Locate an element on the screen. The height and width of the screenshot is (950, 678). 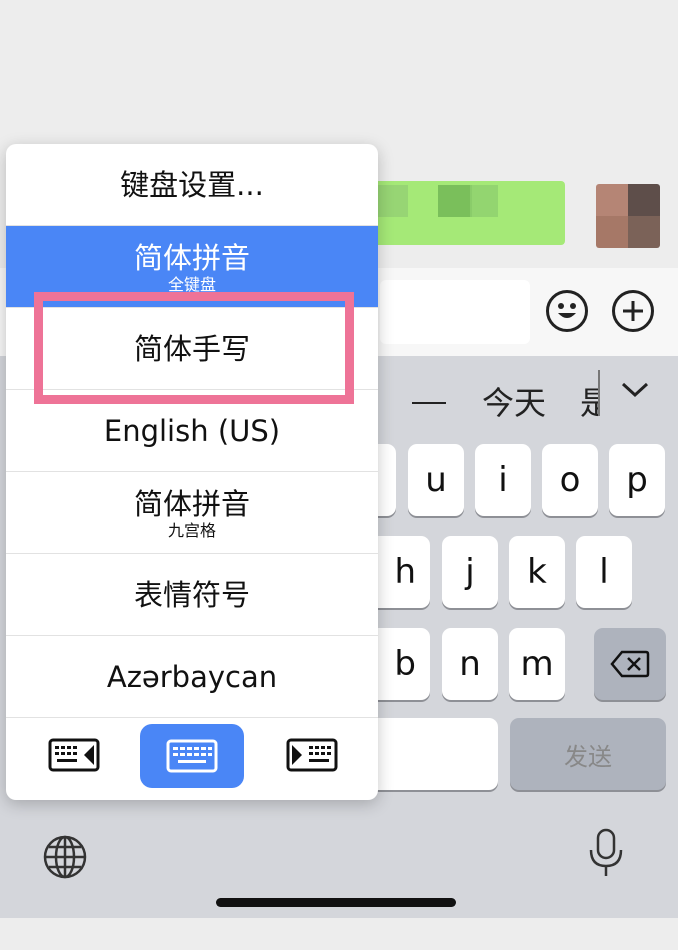
menu-item-emoji: 表情符号 is located at coordinates (192, 595).